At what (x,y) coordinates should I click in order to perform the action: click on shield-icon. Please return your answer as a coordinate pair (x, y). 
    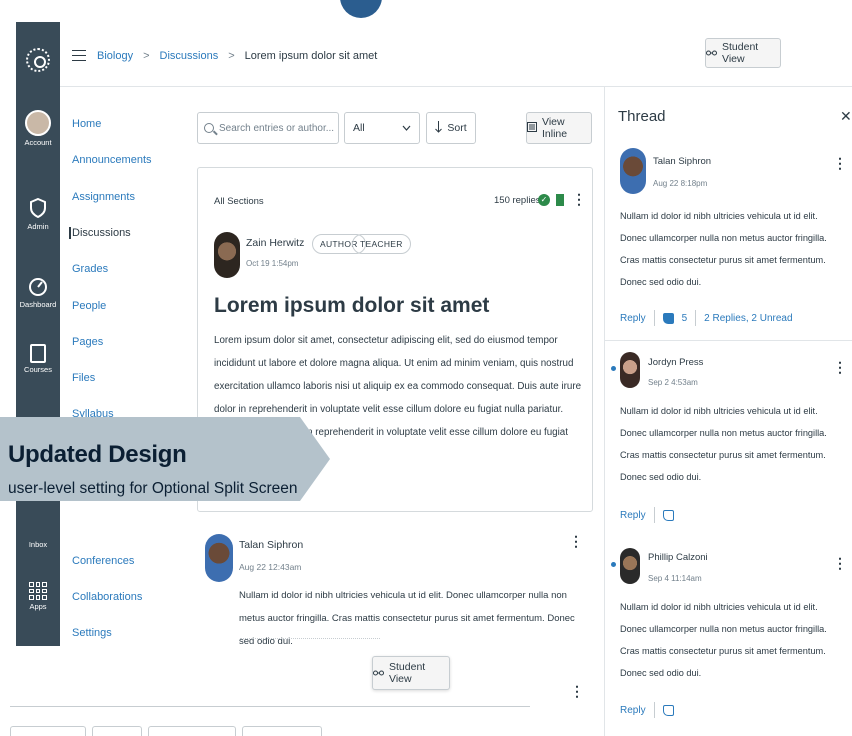
    Looking at the image, I should click on (38, 208).